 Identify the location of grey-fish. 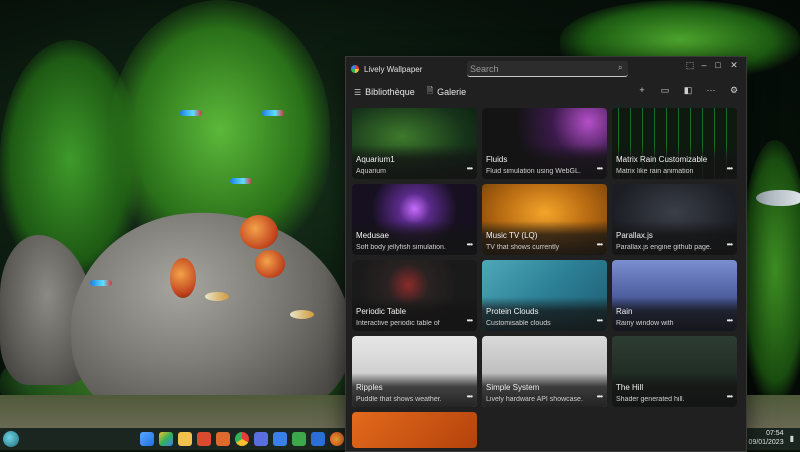
(778, 198).